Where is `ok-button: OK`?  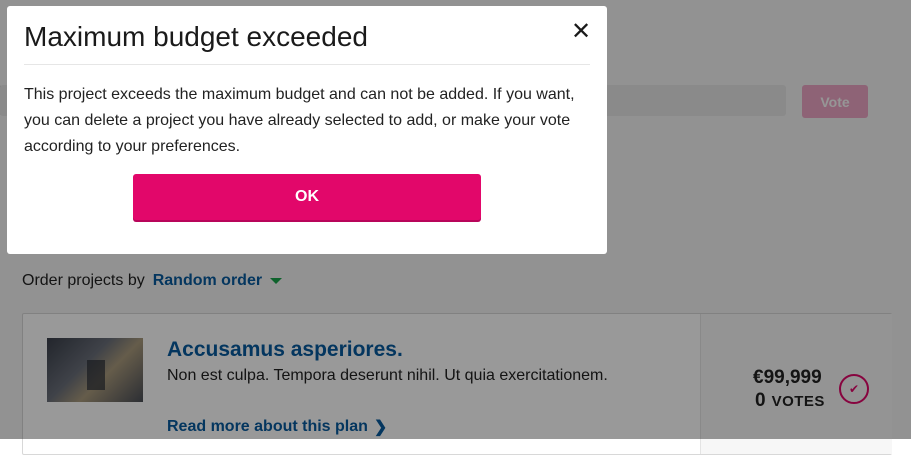 ok-button: OK is located at coordinates (307, 197).